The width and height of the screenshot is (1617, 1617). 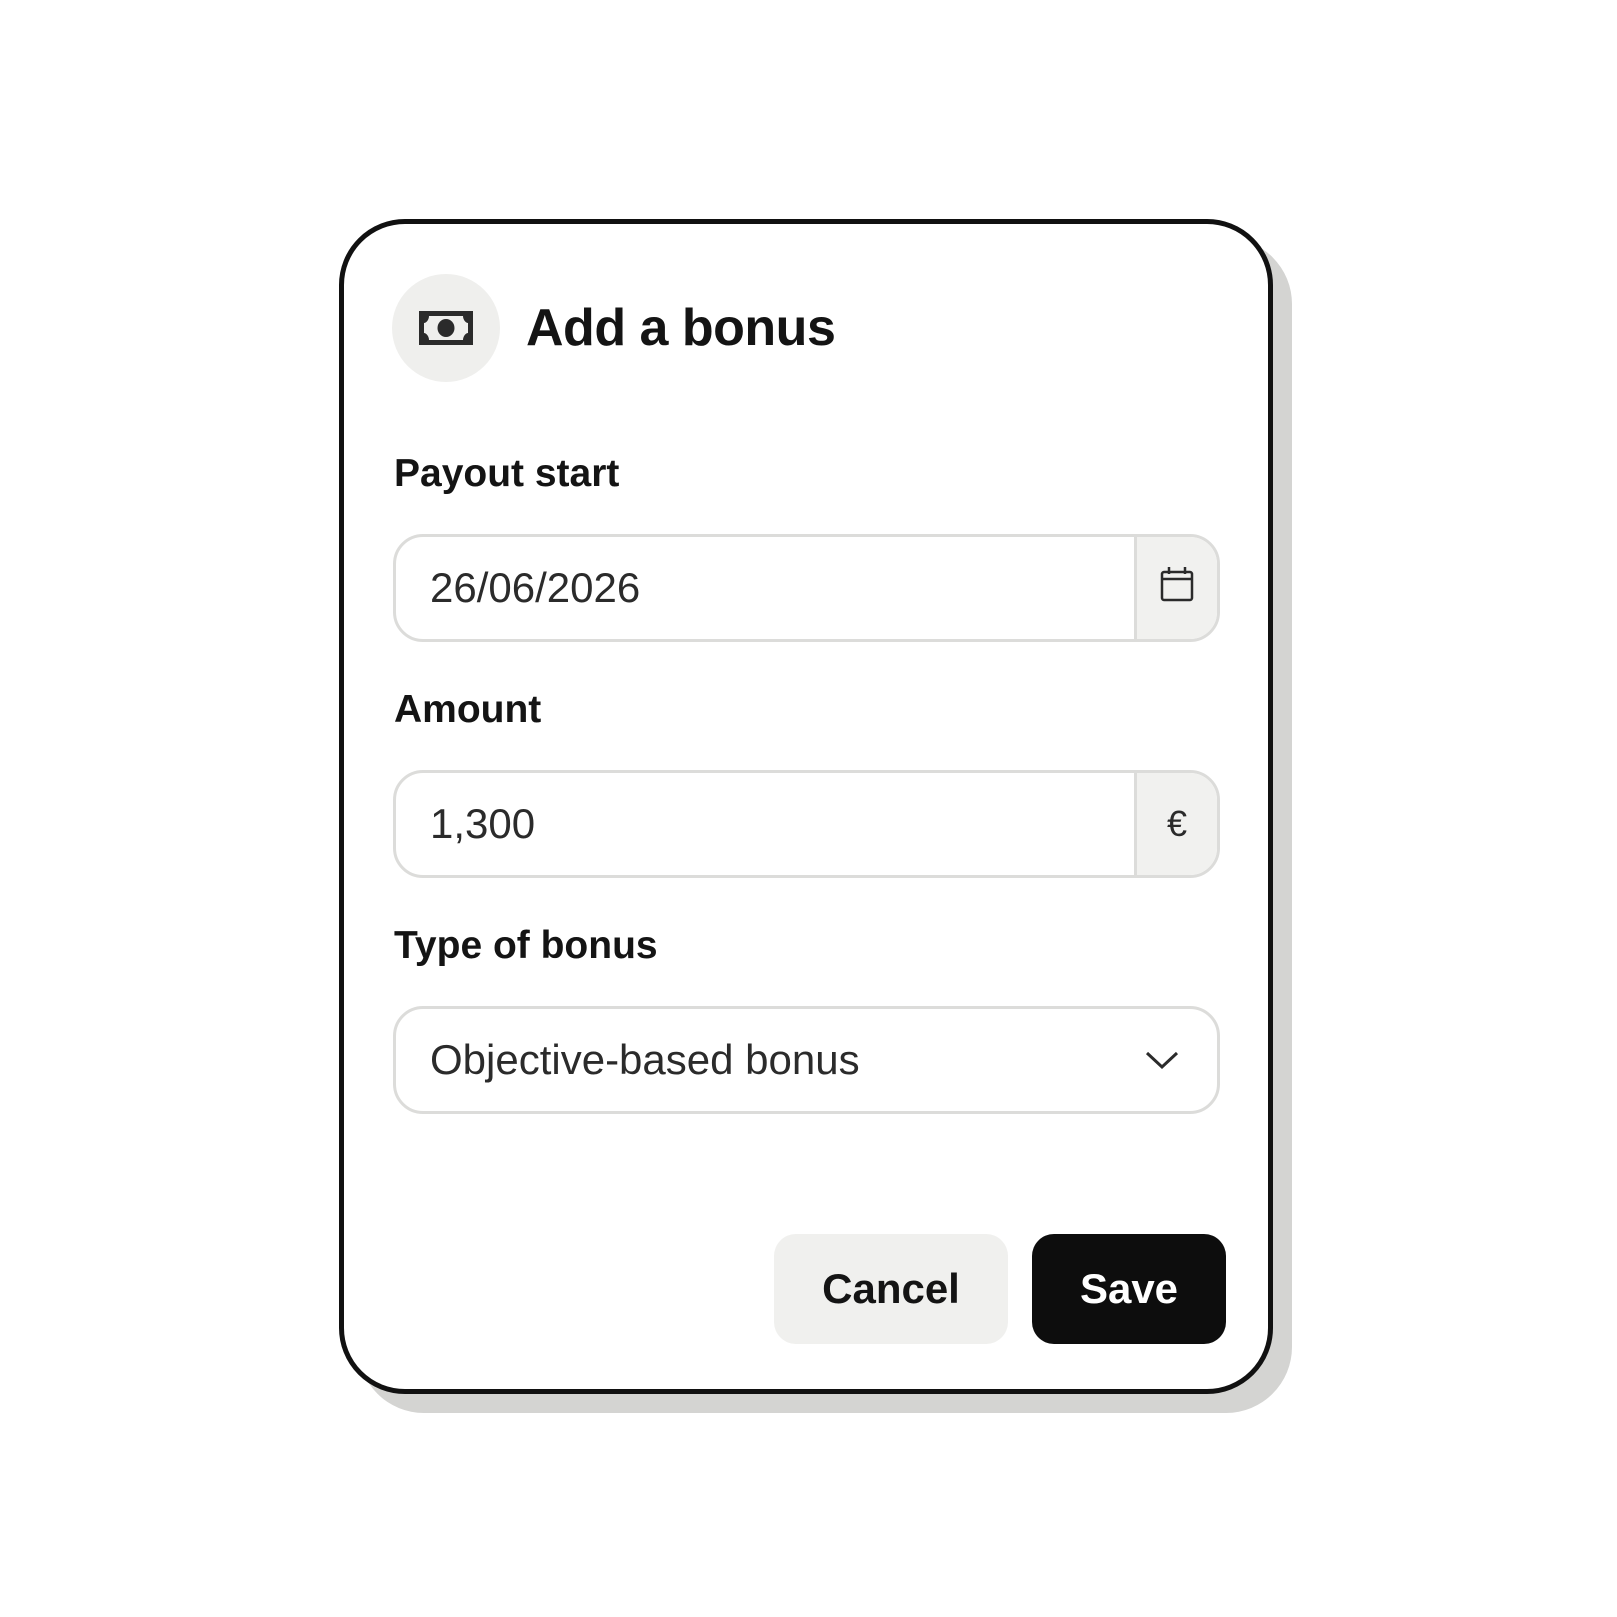 What do you see at coordinates (446, 328) in the screenshot?
I see `banknote-icon` at bounding box center [446, 328].